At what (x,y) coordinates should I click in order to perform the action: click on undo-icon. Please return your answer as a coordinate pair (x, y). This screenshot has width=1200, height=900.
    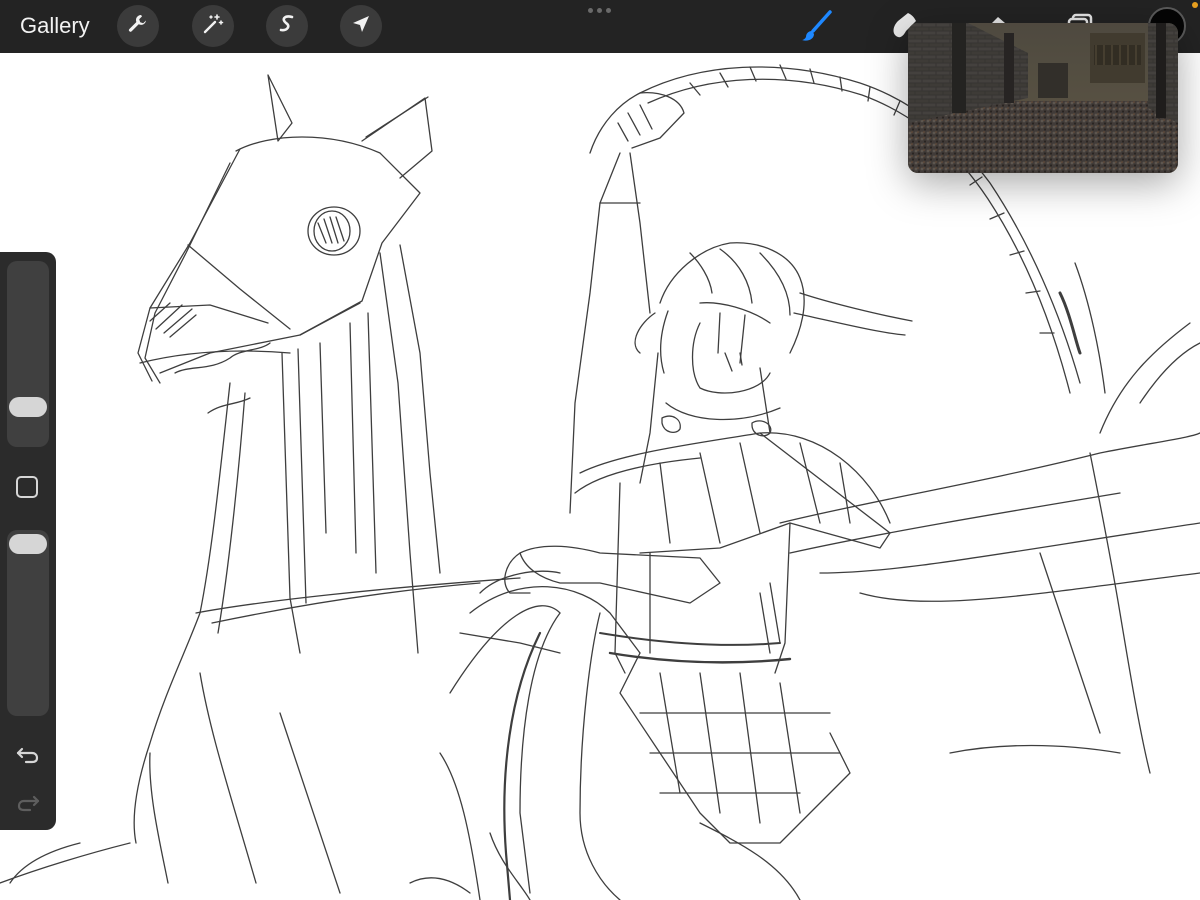
    Looking at the image, I should click on (28, 759).